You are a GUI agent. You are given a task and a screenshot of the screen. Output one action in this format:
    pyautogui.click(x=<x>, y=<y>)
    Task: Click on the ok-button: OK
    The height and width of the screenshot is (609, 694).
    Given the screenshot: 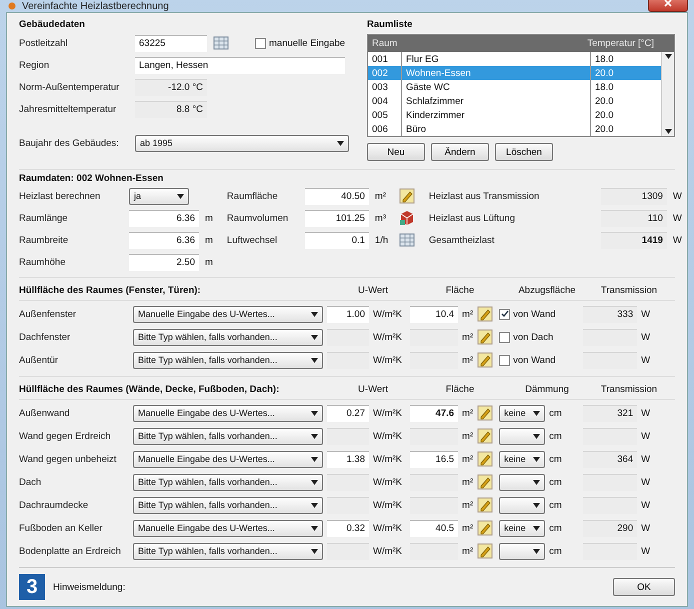 What is the action you would take?
    pyautogui.click(x=644, y=587)
    